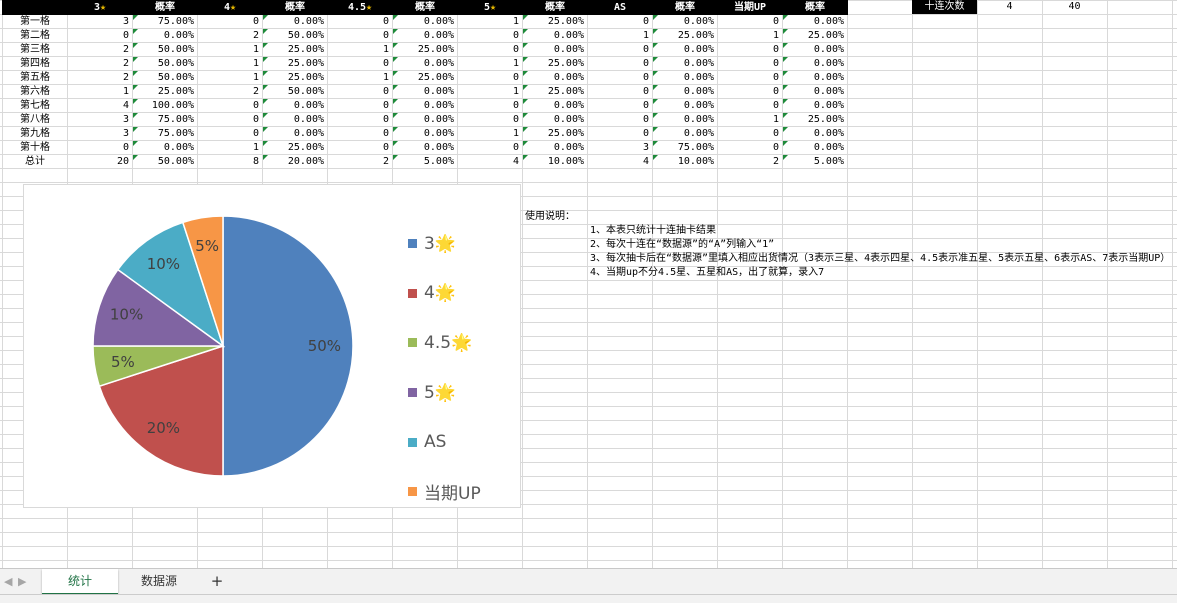 This screenshot has height=603, width=1177. What do you see at coordinates (35, 91) in the screenshot?
I see `row-label-cell: 第六格` at bounding box center [35, 91].